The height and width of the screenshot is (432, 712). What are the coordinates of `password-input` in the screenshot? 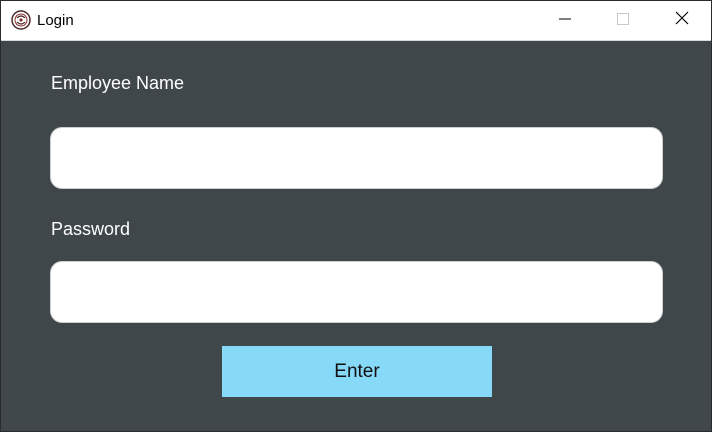 It's located at (356, 292).